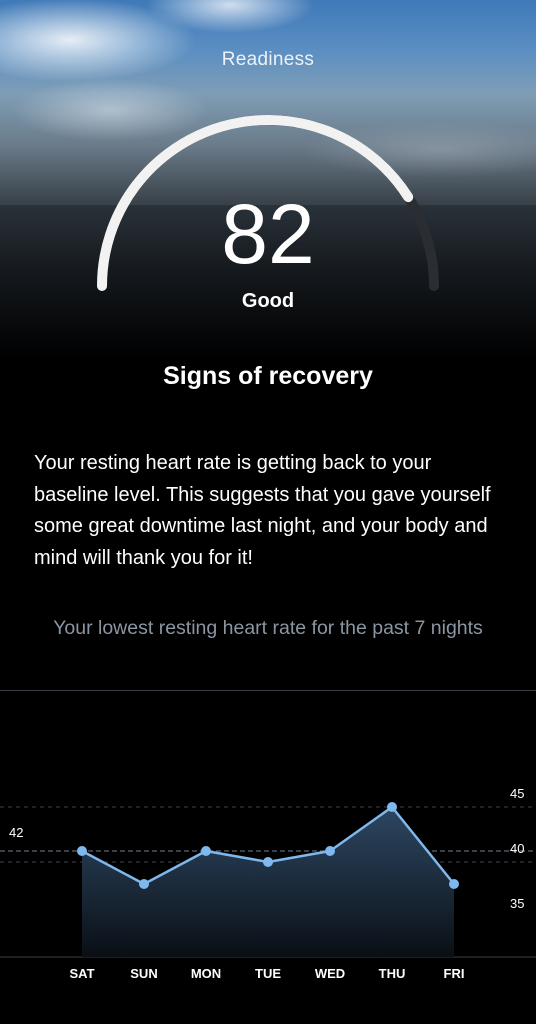 The height and width of the screenshot is (1024, 536). Describe the element at coordinates (454, 973) in the screenshot. I see `x-tick-label-fri: FRI` at that location.